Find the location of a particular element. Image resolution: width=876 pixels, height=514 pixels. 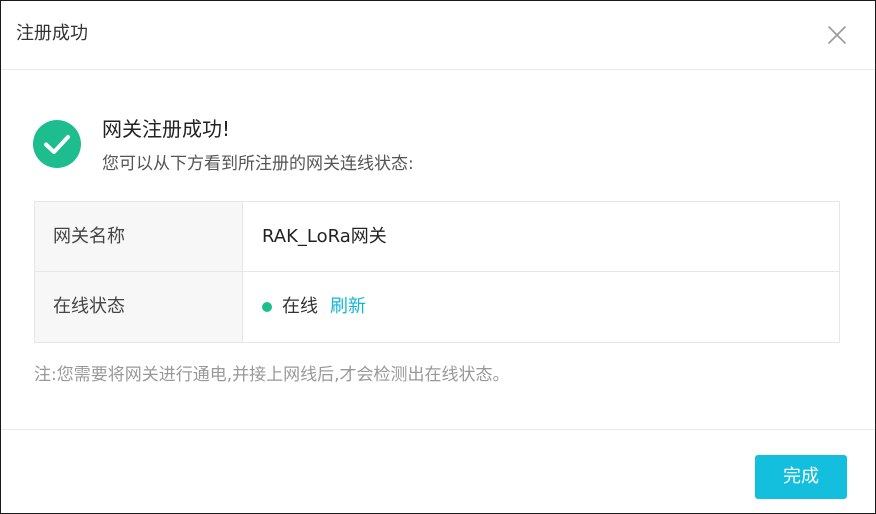

dialog-title: 注册成功 is located at coordinates (52, 33).